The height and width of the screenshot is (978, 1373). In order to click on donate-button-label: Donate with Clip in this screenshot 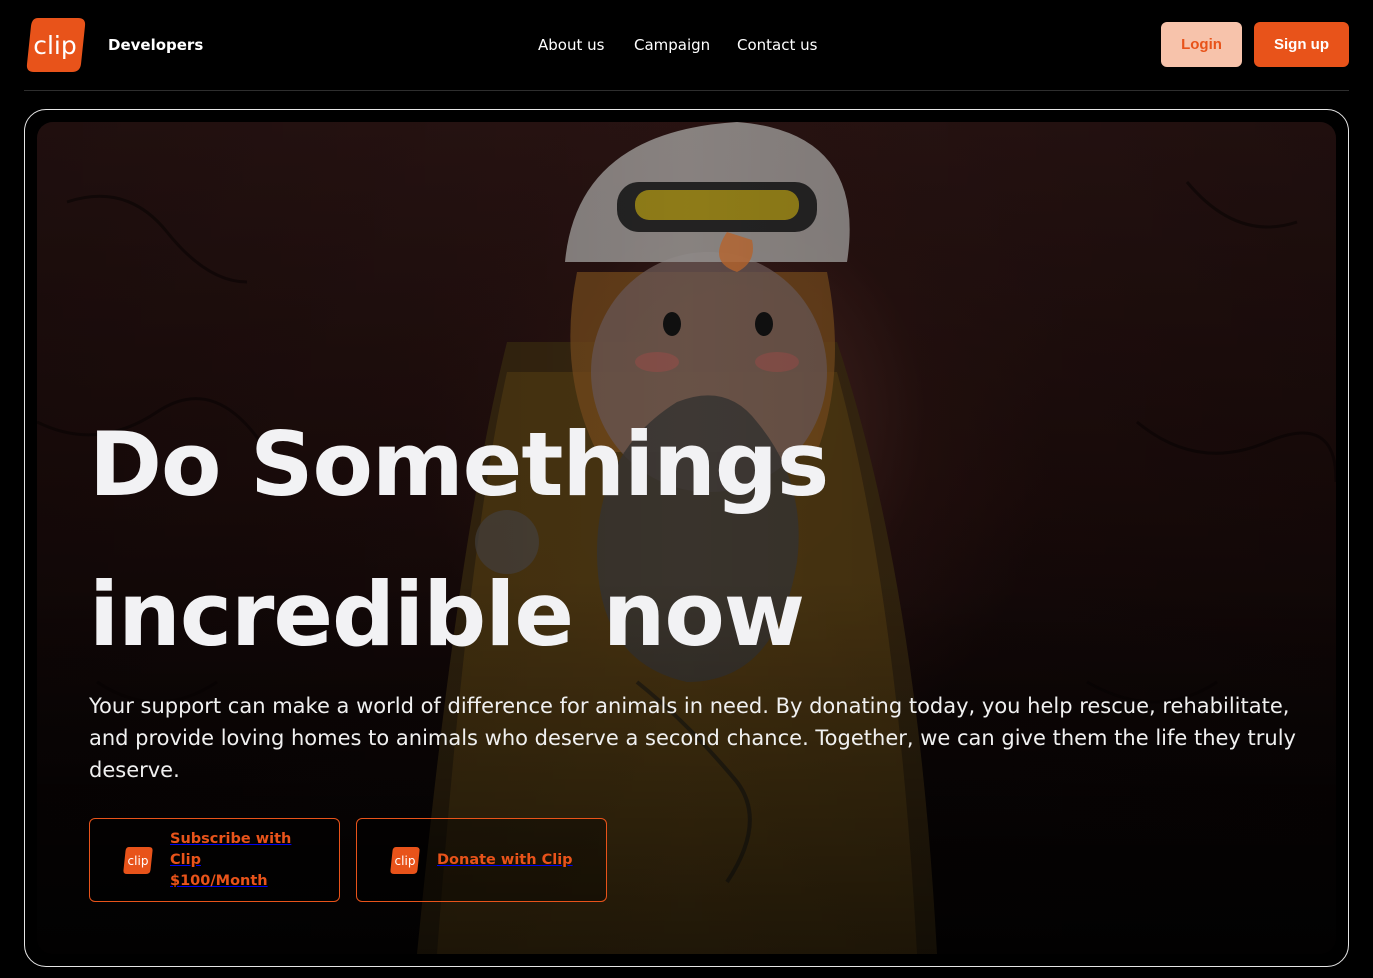, I will do `click(505, 859)`.